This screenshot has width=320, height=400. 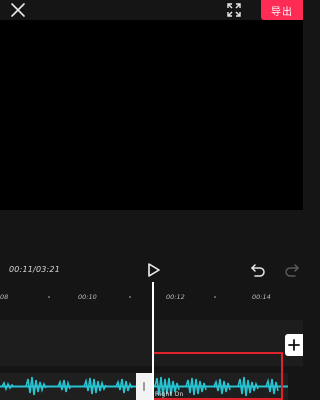 I want to click on add-clip-button, so click(x=294, y=345).